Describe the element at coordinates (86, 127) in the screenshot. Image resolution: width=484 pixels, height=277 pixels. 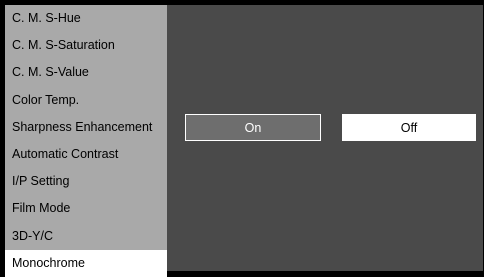
I see `menu-item-sharpness-enhancement: Sharpness Enhancement` at that location.